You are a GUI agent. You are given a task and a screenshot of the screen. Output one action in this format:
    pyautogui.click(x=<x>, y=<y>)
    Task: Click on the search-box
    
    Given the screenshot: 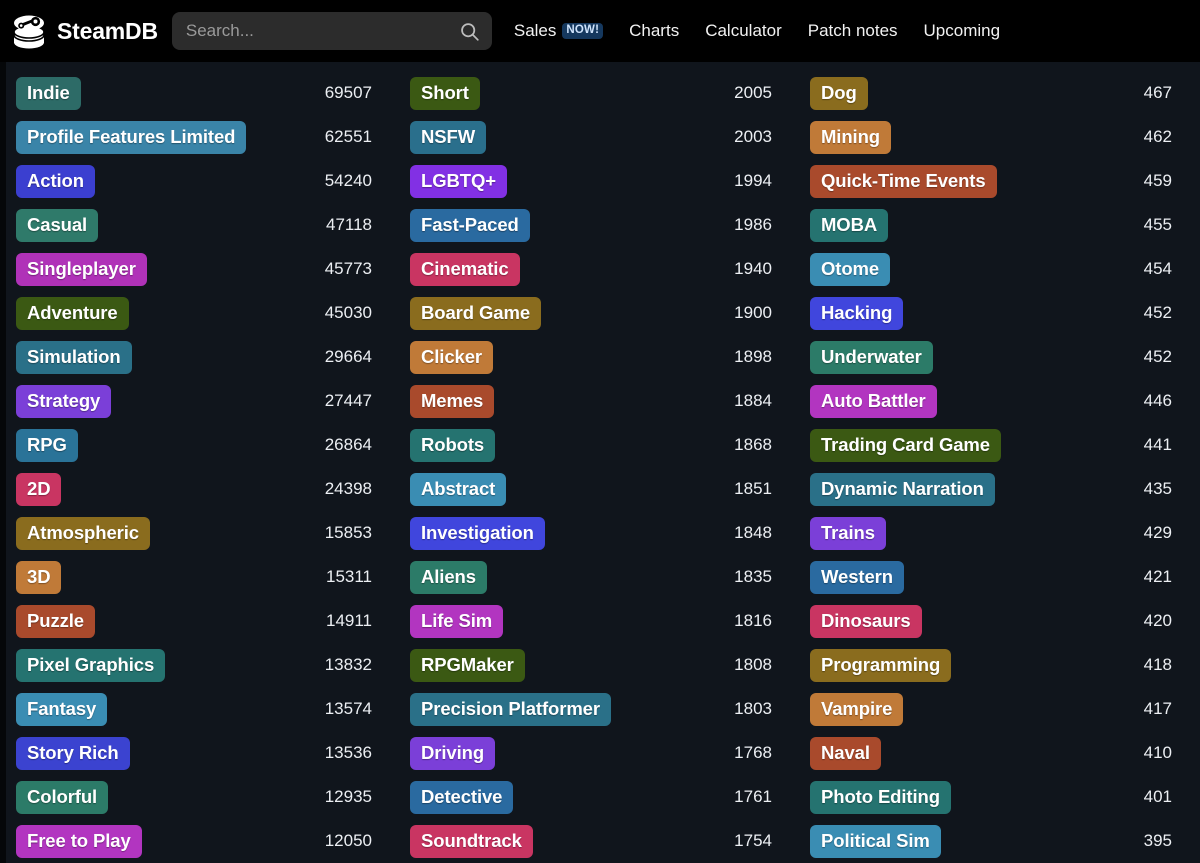 What is the action you would take?
    pyautogui.click(x=331, y=31)
    